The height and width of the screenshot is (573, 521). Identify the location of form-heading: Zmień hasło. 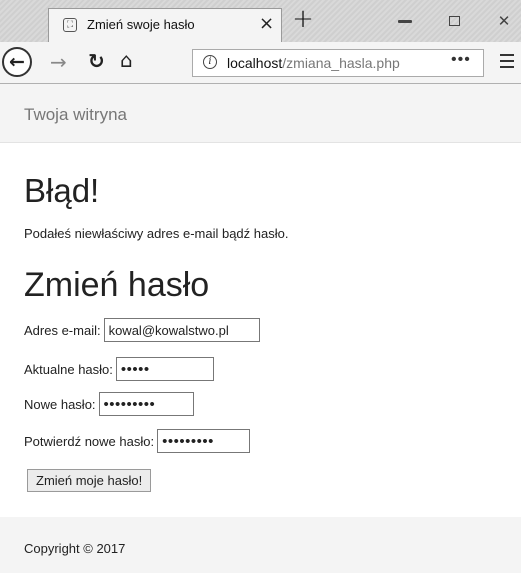
(117, 285).